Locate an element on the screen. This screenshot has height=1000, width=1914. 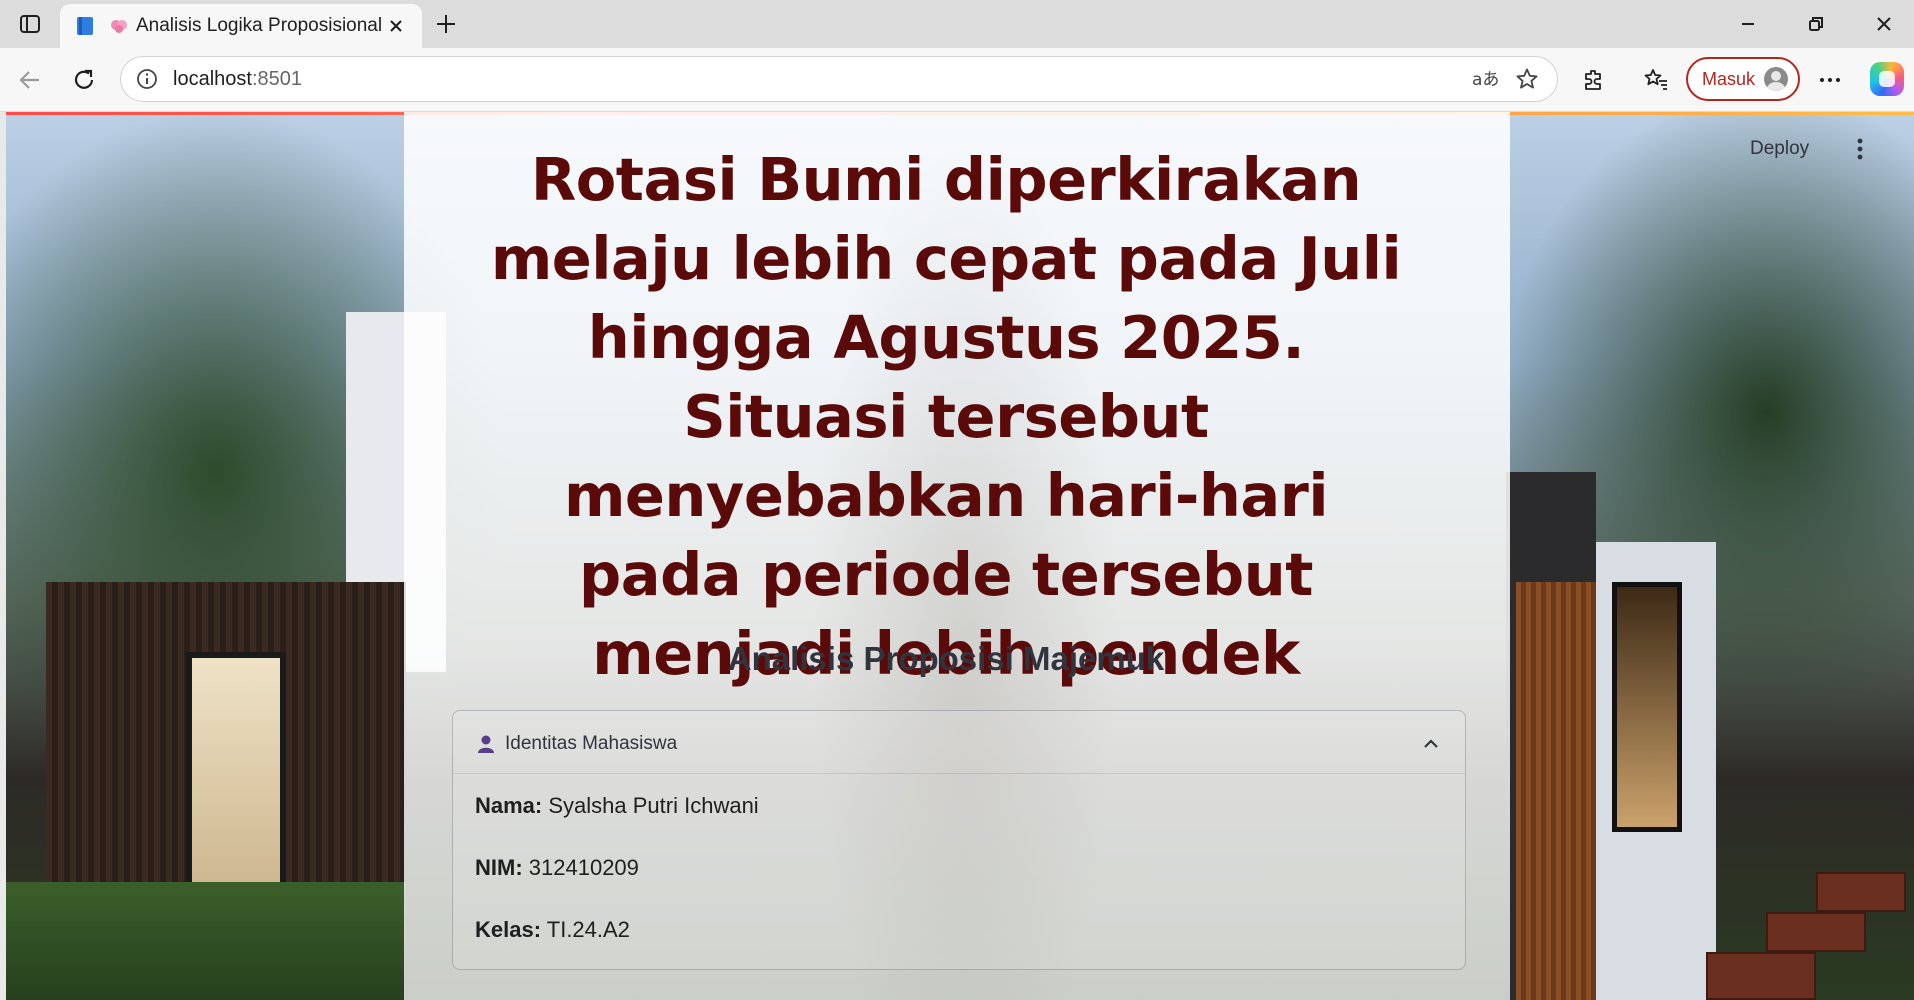
field-key: Kelas: is located at coordinates (508, 929).